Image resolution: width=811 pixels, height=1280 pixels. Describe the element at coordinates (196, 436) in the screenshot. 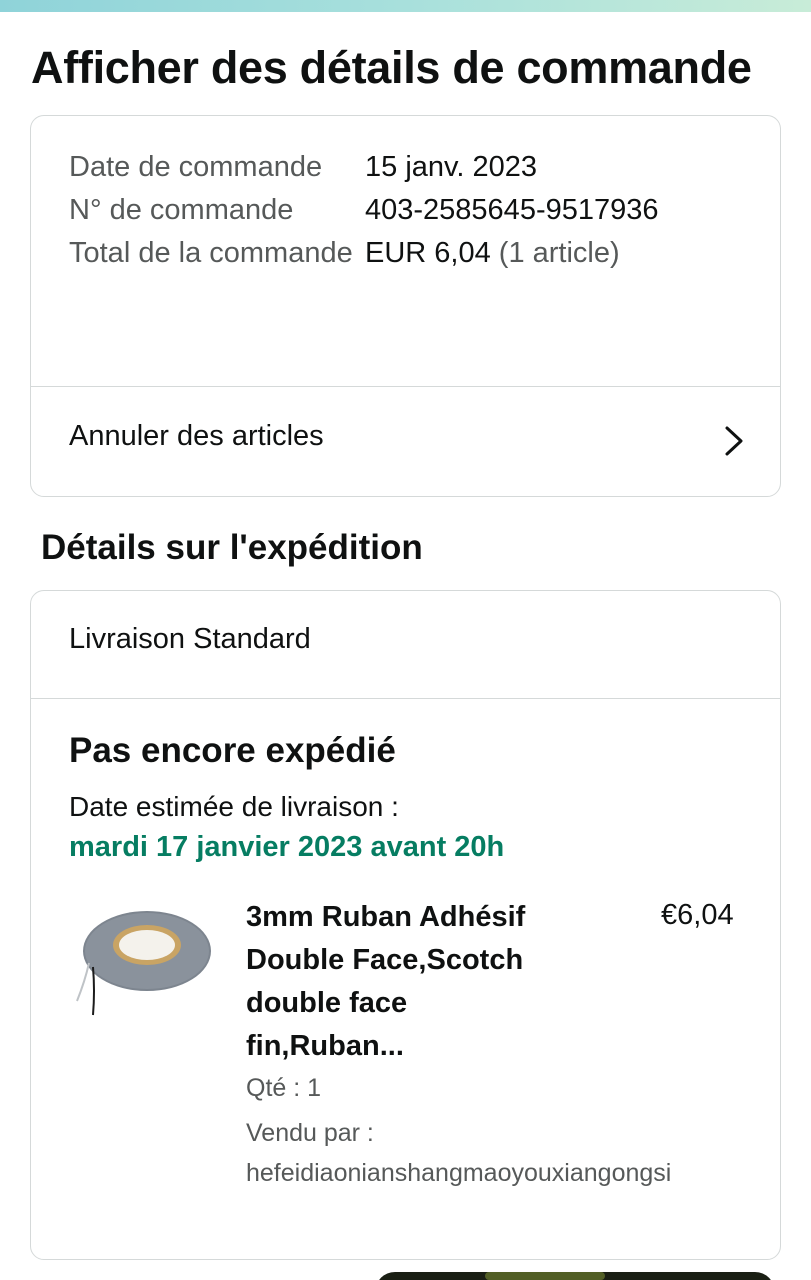

I see `cancel-items-label: Annuler des articles` at that location.